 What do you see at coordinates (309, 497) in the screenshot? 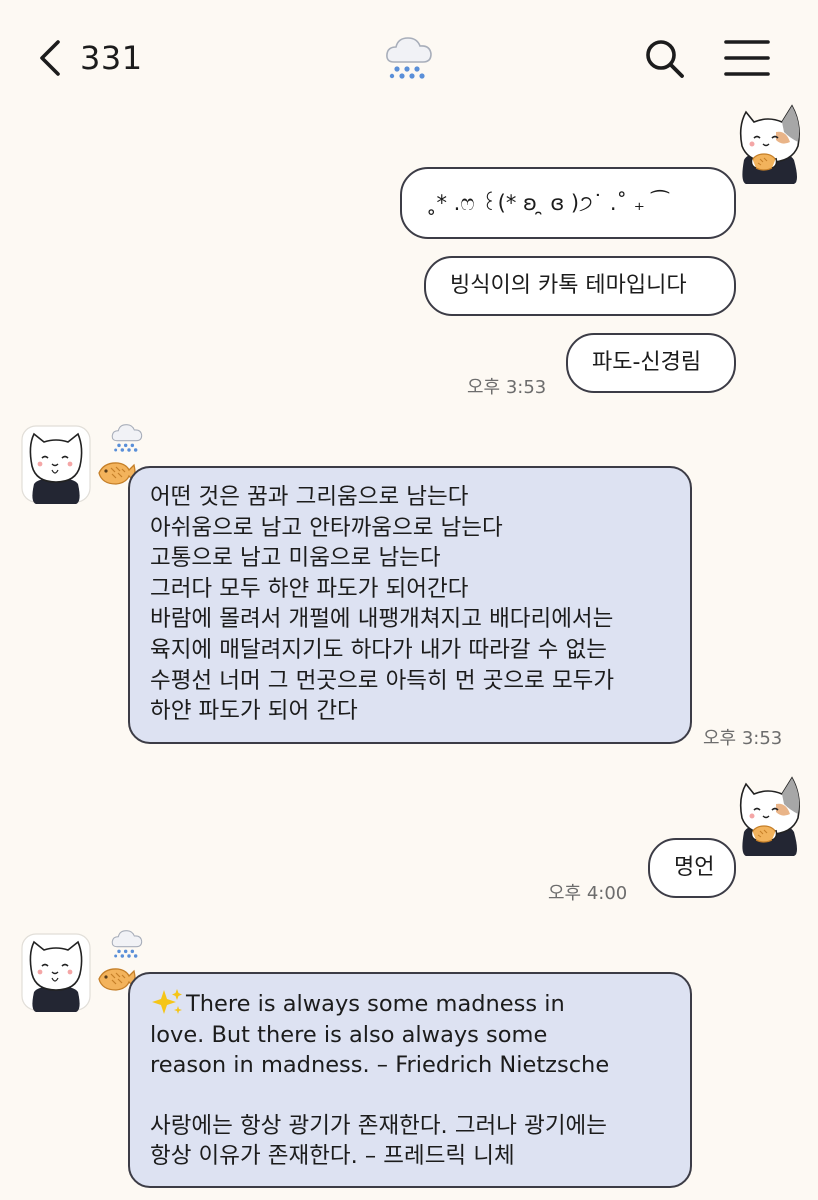
I see `poem-line: 어떤 것은 꿈과 그리움으로 남는다` at bounding box center [309, 497].